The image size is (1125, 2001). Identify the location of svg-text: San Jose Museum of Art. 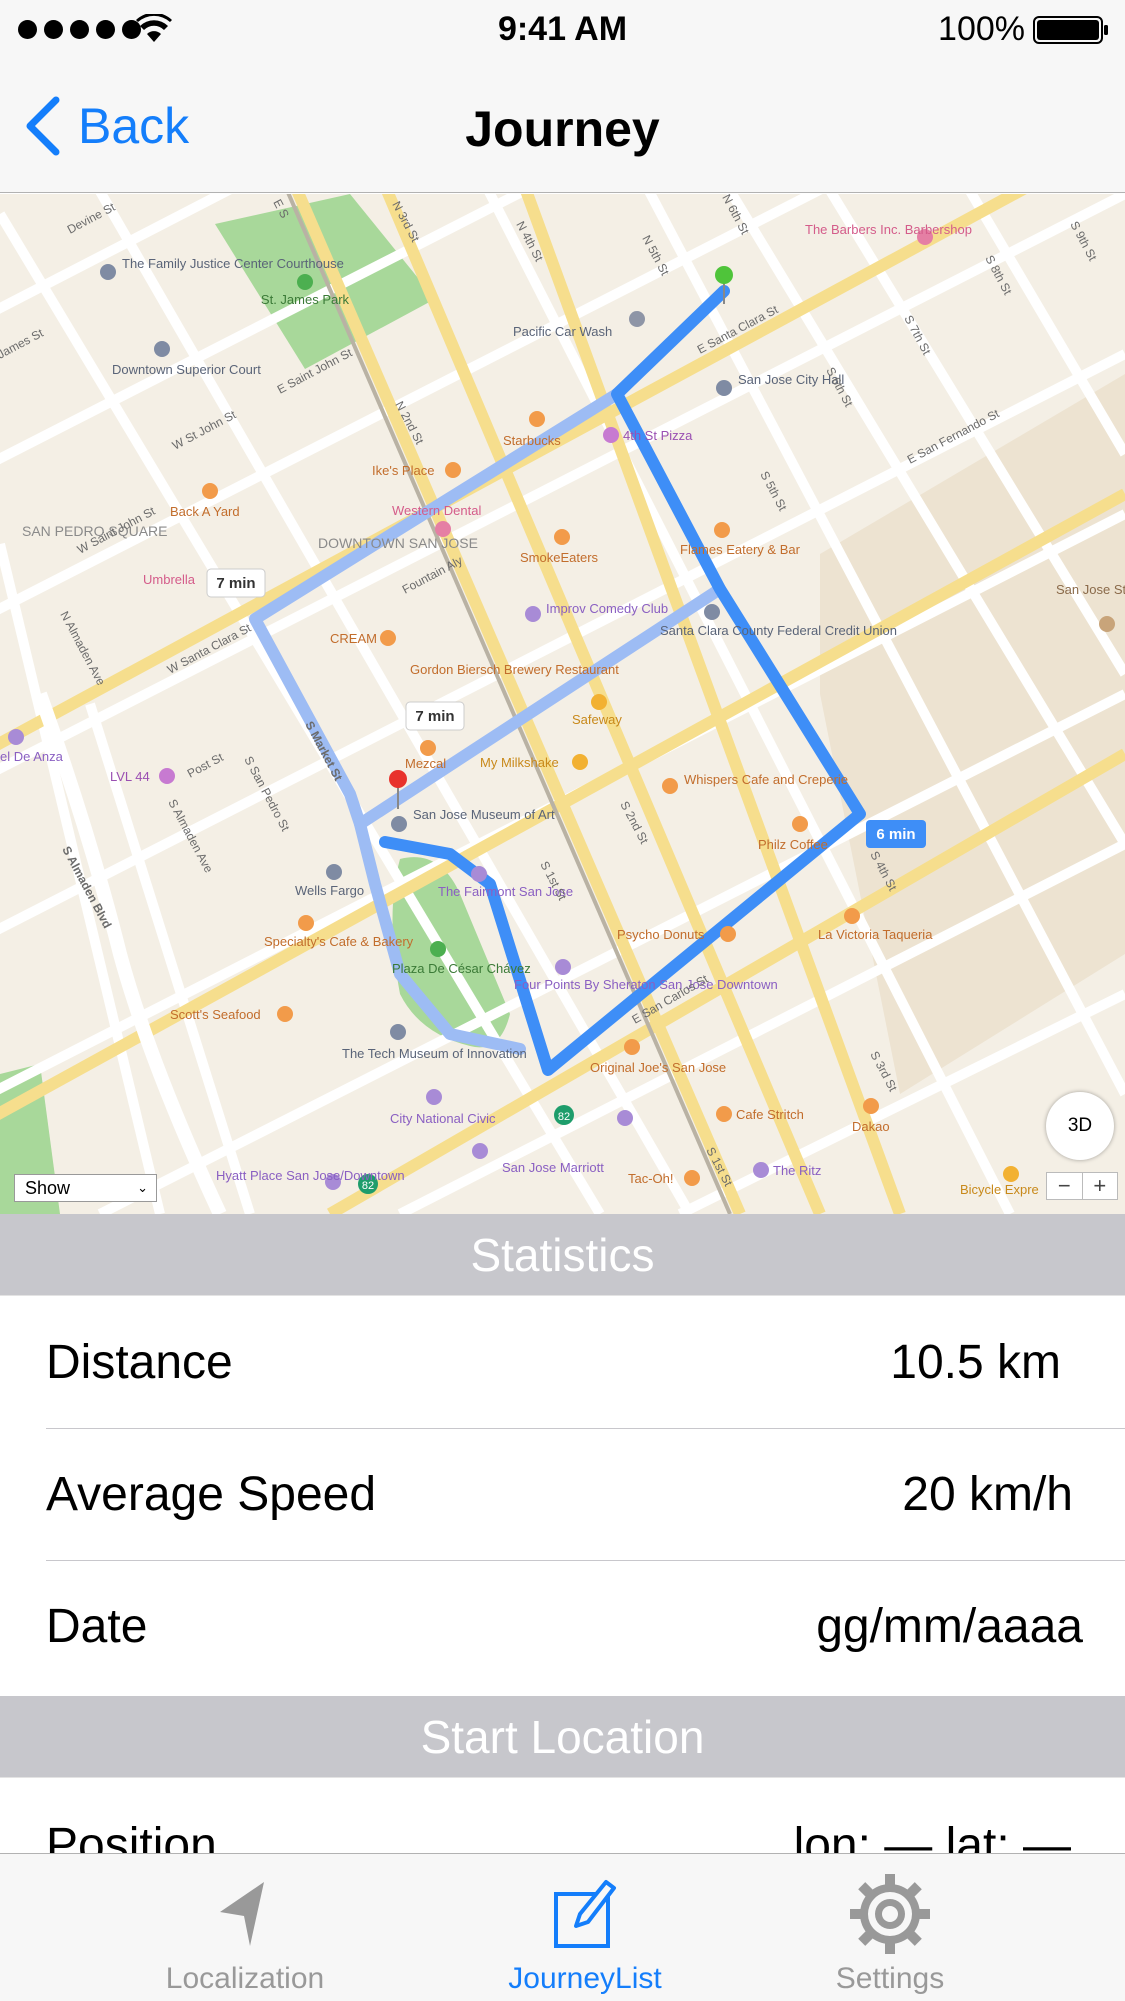
(484, 814).